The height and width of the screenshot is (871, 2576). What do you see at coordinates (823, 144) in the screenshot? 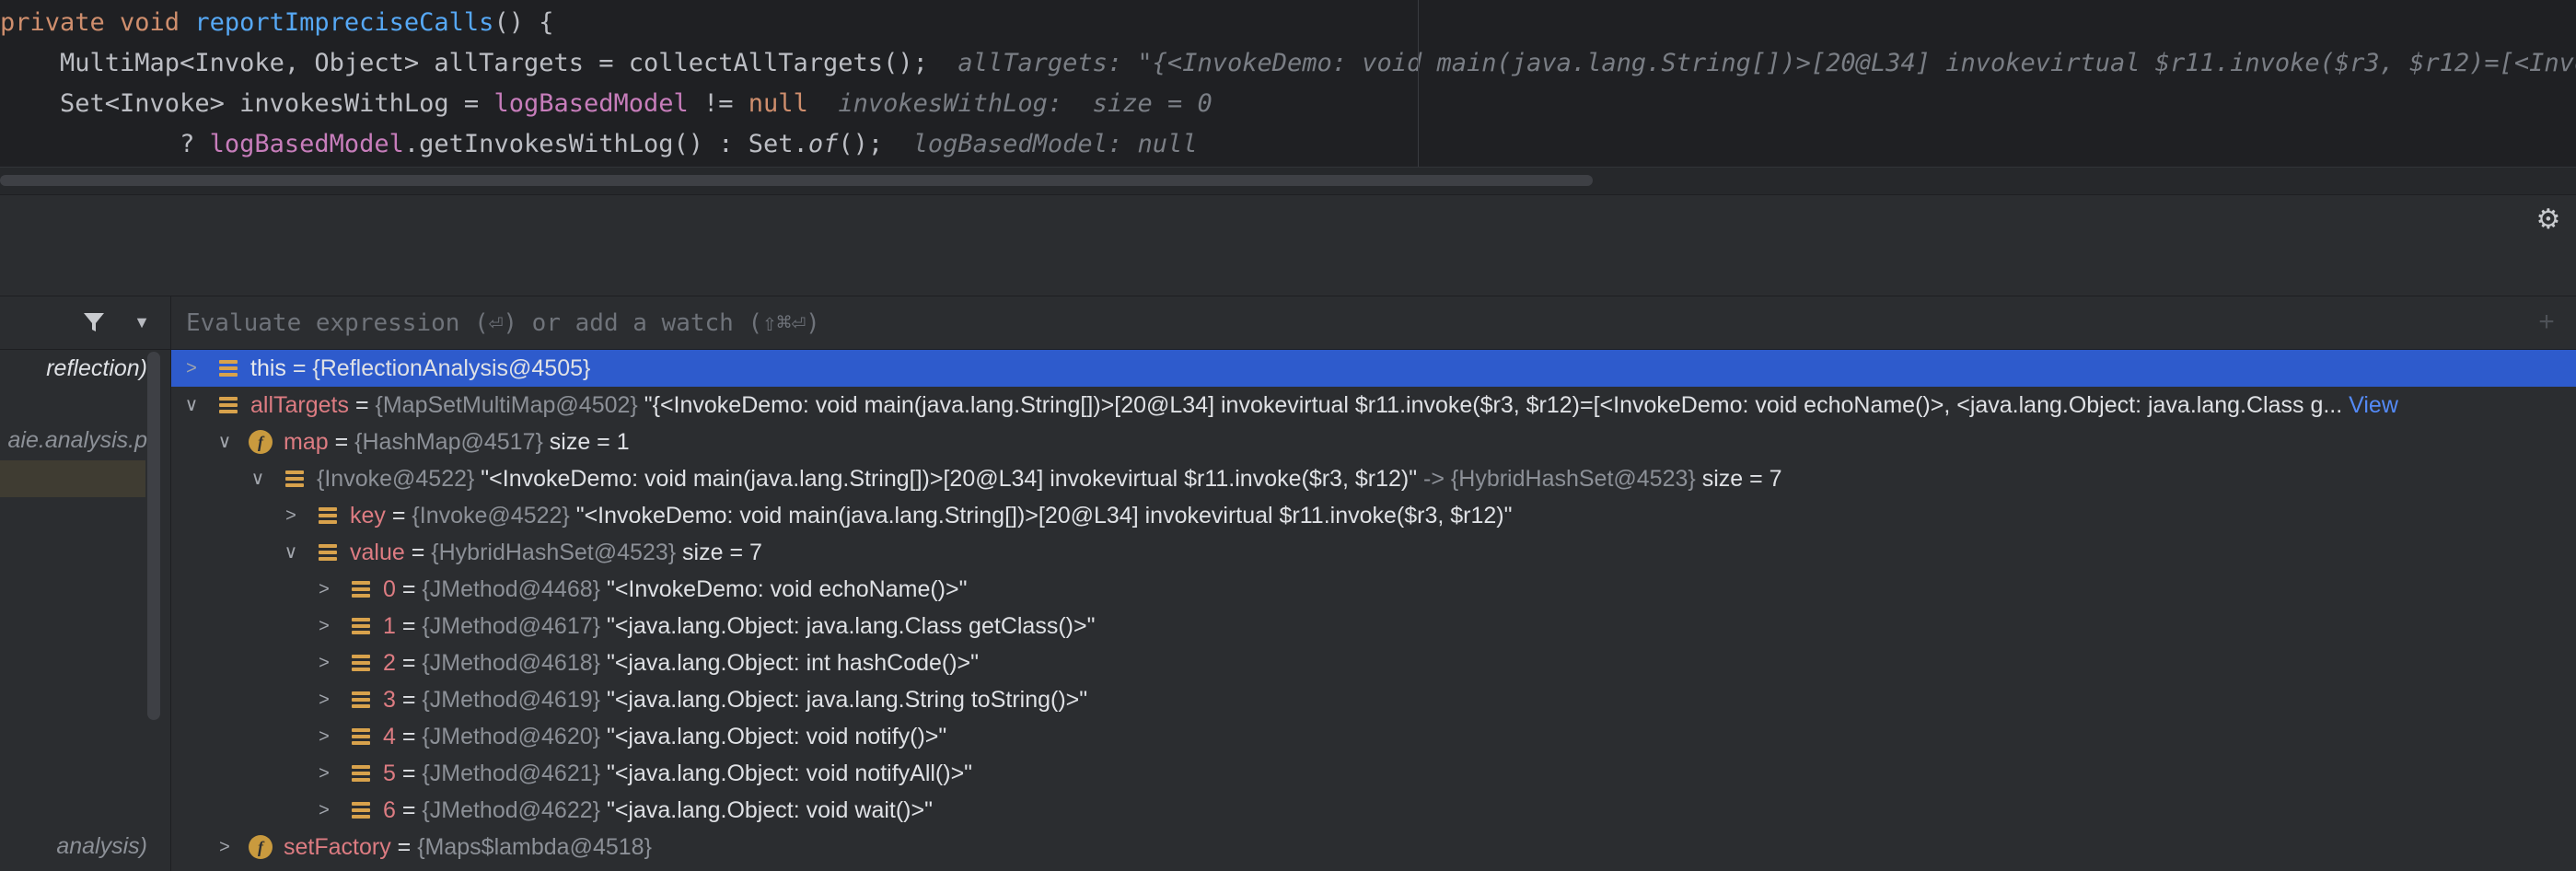
I see `code-method-name: of` at bounding box center [823, 144].